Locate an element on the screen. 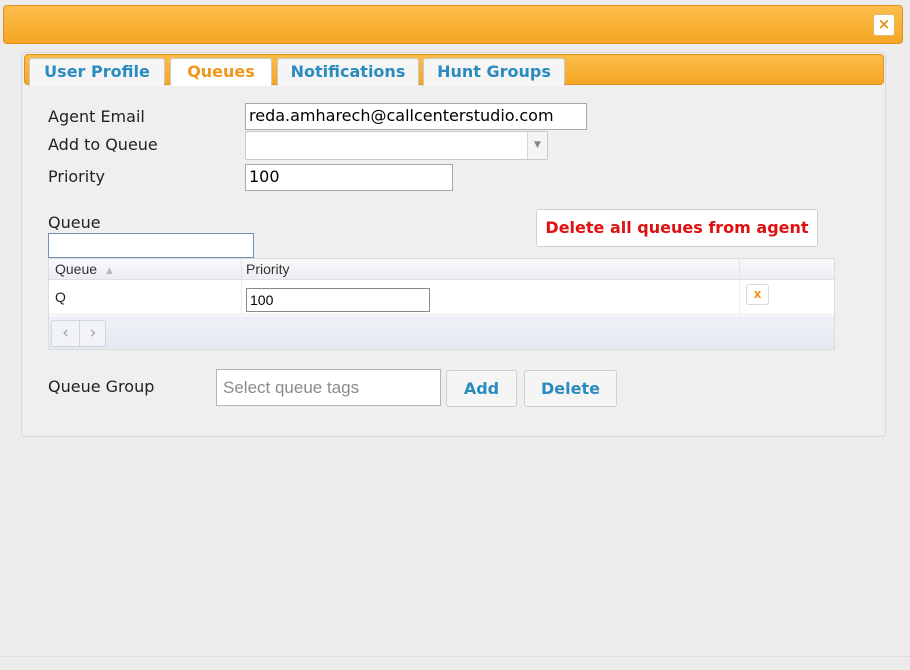  agent-email-field: reda.amharech@callcenterstudio.com is located at coordinates (416, 116).